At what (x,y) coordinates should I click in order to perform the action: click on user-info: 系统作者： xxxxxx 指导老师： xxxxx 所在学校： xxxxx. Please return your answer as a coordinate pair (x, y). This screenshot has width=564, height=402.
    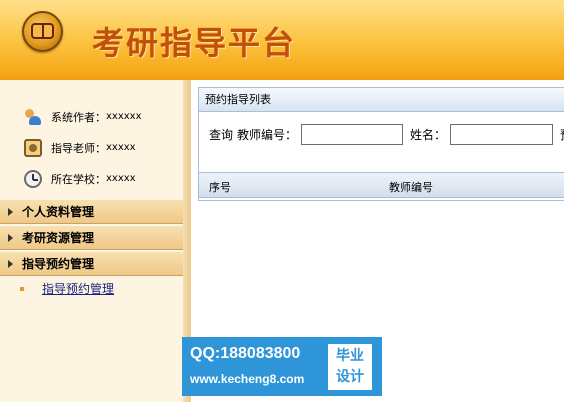
    Looking at the image, I should click on (83, 147).